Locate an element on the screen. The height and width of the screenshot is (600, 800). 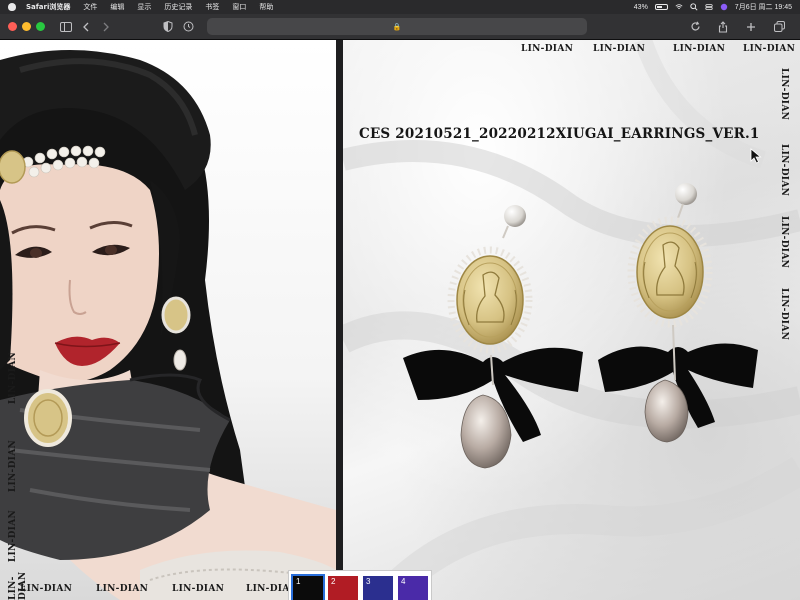
history-button is located at coordinates (188, 27).